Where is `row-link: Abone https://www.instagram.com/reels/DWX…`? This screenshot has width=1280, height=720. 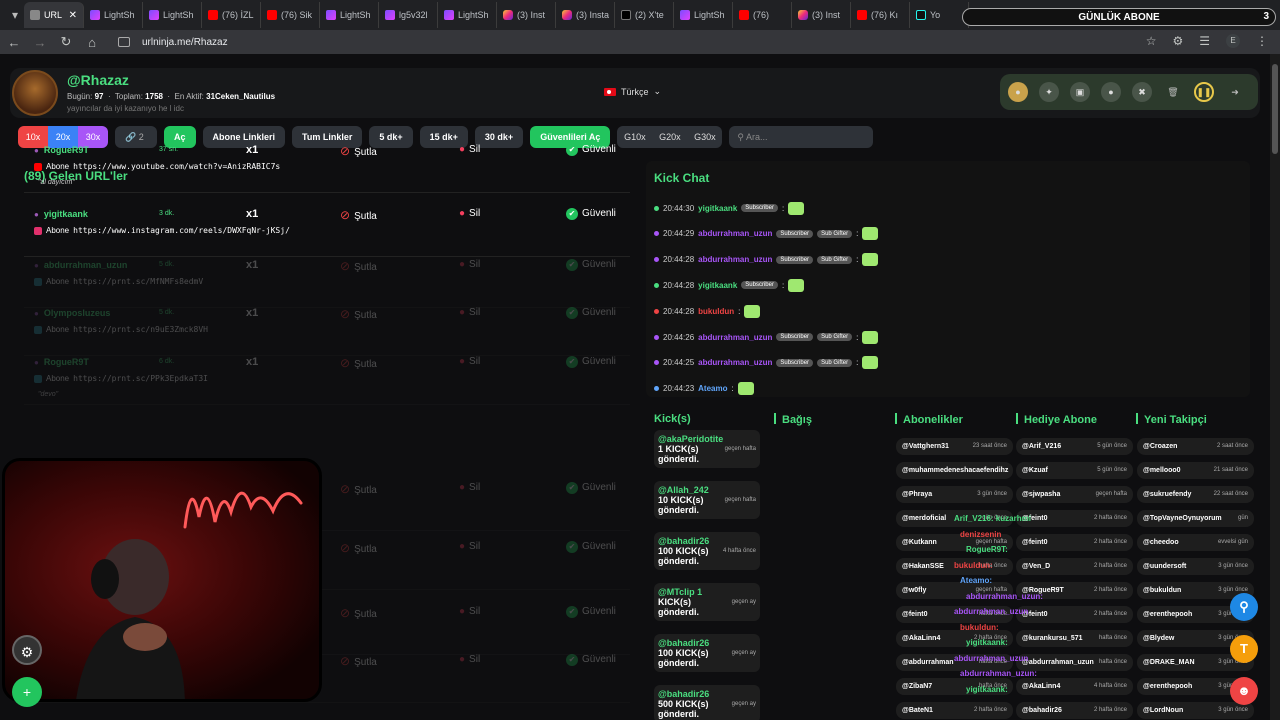
row-link: Abone https://www.instagram.com/reels/DWX… is located at coordinates (162, 230).